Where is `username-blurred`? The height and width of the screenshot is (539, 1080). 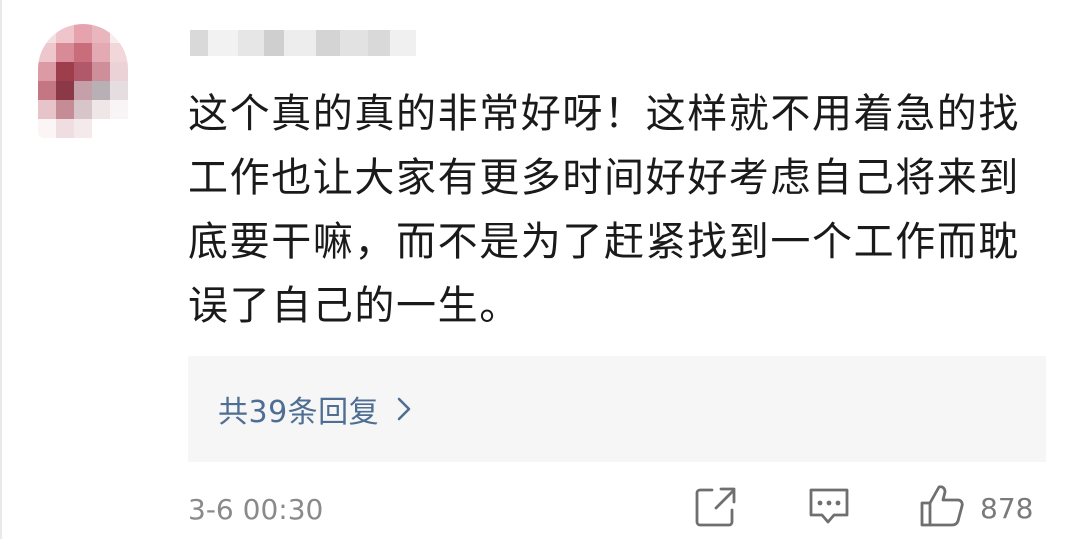 username-blurred is located at coordinates (304, 43).